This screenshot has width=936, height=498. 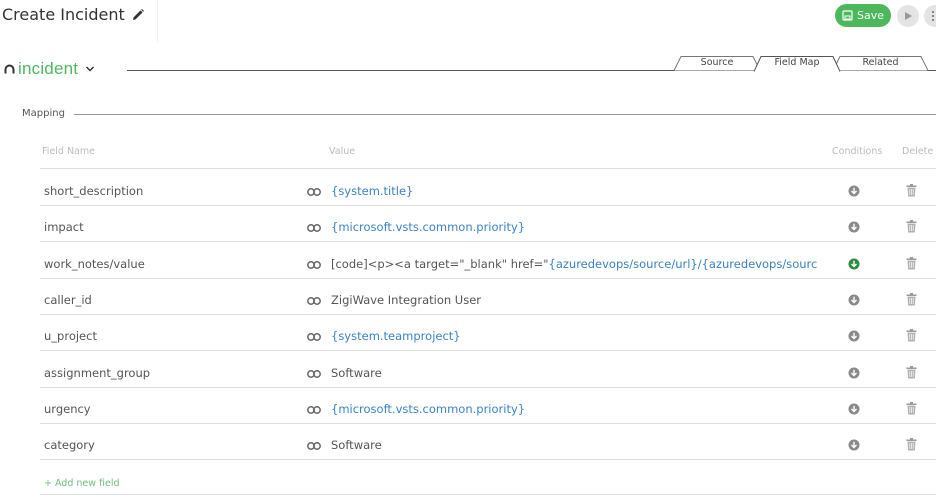 What do you see at coordinates (396, 336) in the screenshot?
I see `value-variable: {system.teamproject}` at bounding box center [396, 336].